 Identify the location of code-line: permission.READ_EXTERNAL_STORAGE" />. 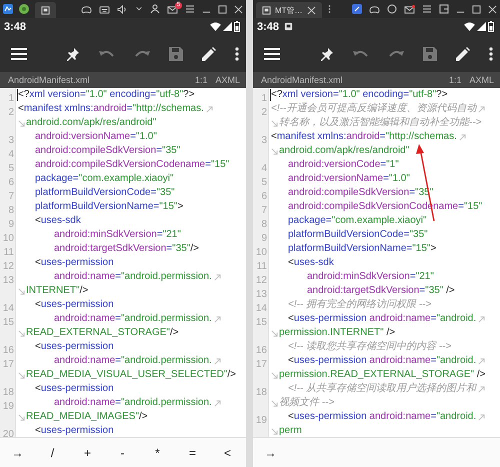
(382, 375).